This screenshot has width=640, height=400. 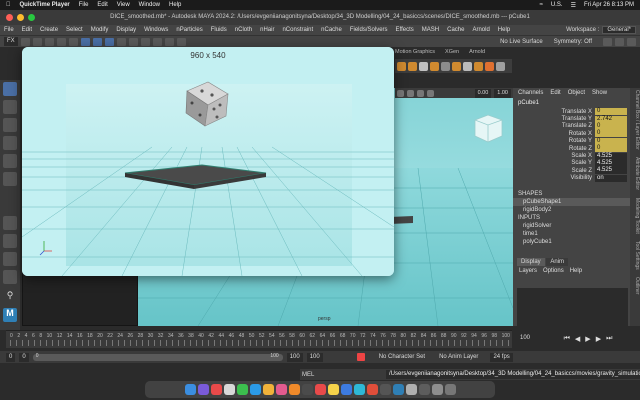 I want to click on wifi-icon: ≈, so click(x=541, y=5).